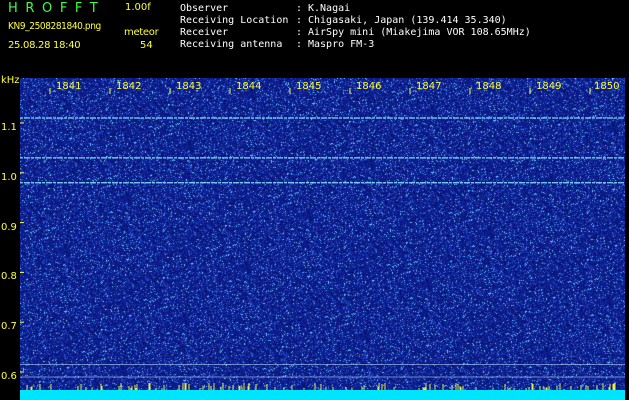  What do you see at coordinates (549, 86) in the screenshot?
I see `x-tick-label: 1849` at bounding box center [549, 86].